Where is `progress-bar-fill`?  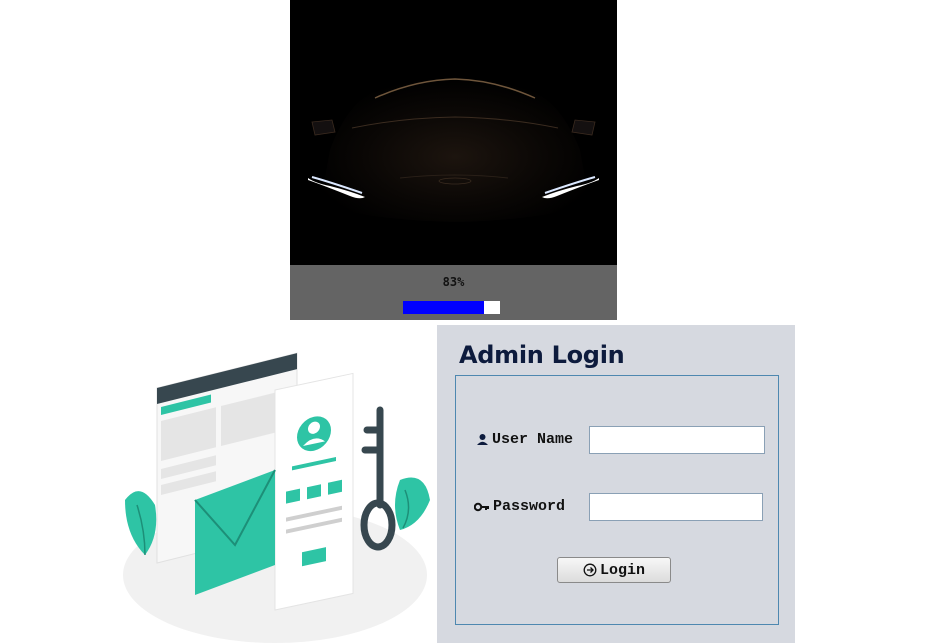
progress-bar-fill is located at coordinates (443, 307).